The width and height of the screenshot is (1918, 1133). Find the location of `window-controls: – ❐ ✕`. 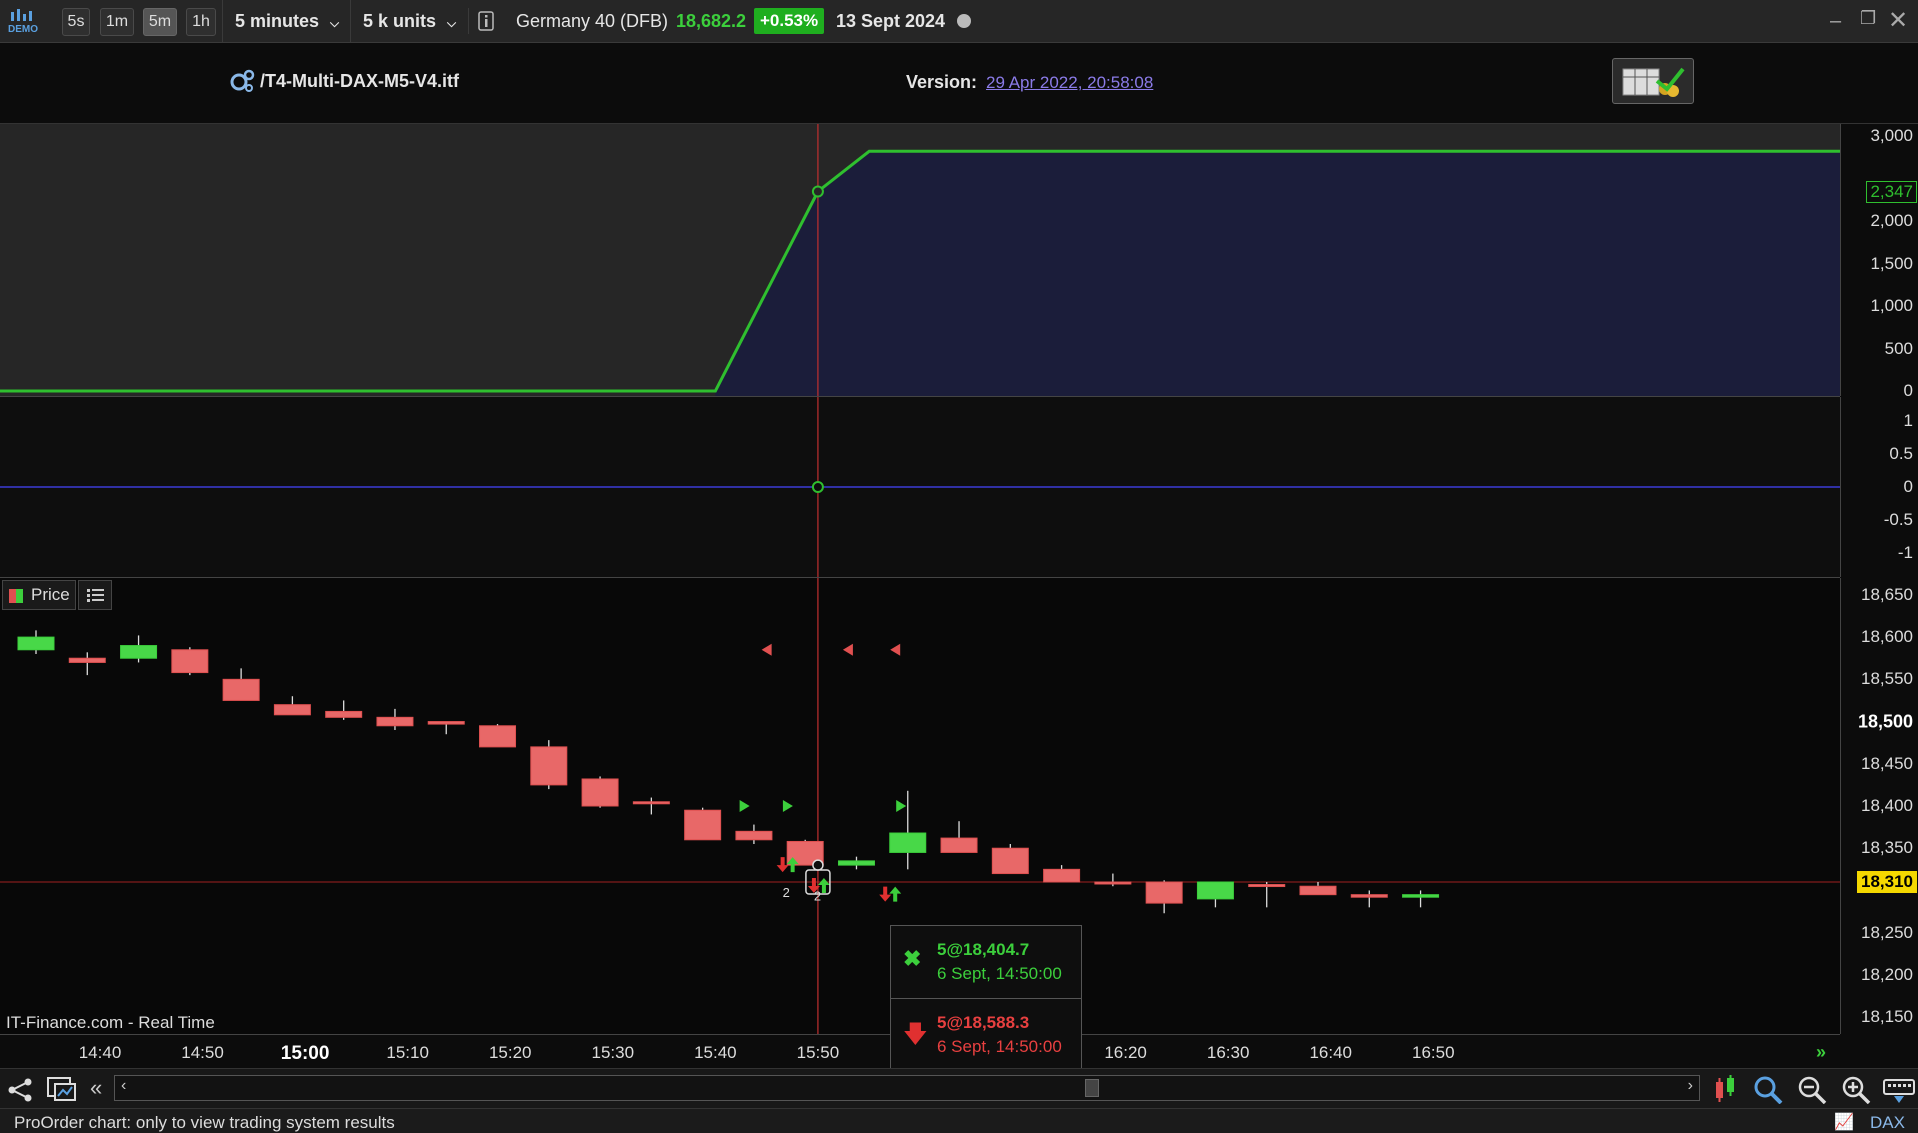

window-controls: – ❐ ✕ is located at coordinates (1872, 20).